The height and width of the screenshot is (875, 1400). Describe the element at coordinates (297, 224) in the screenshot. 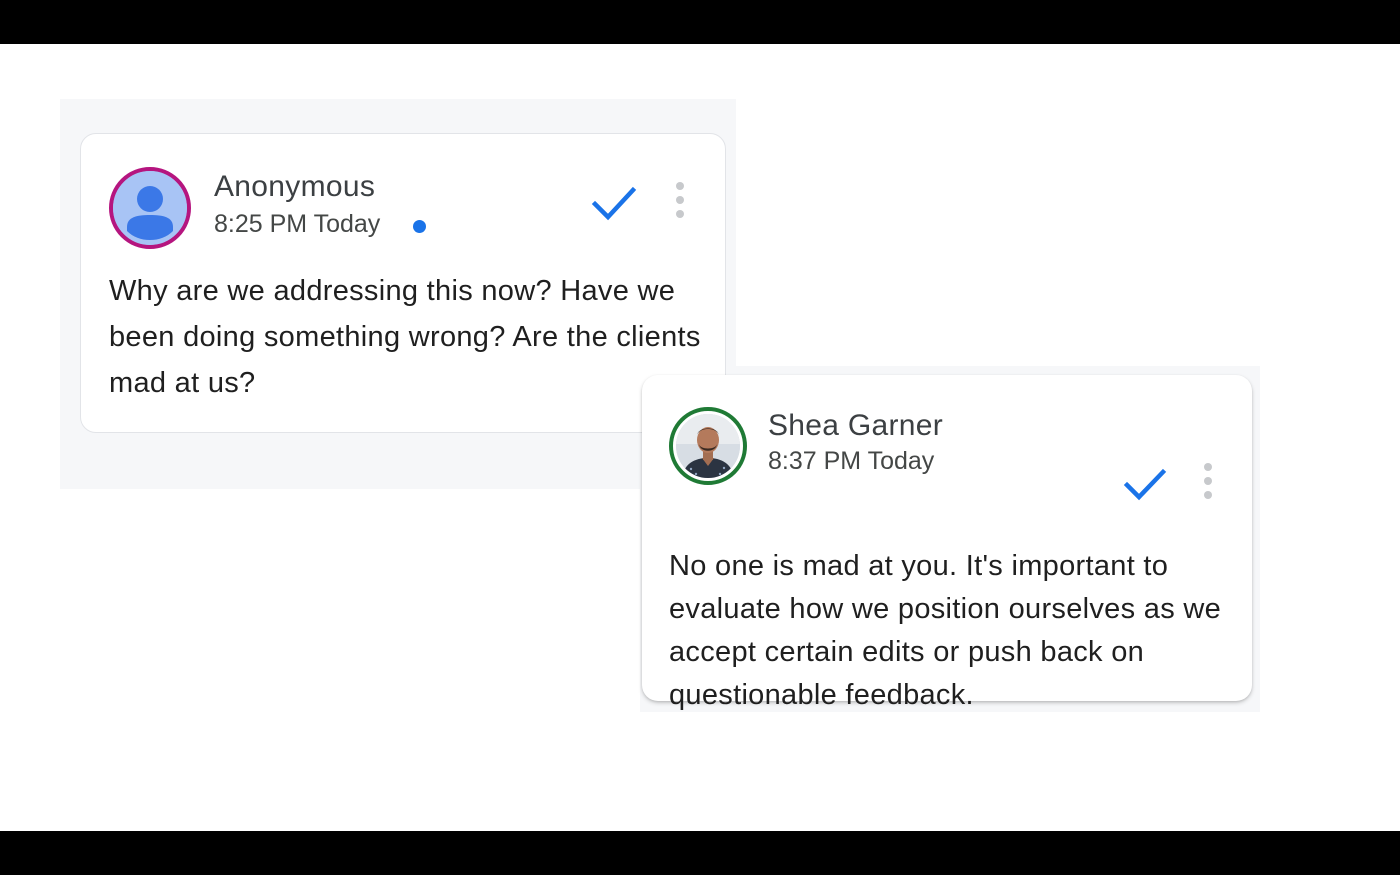

I see `comment-timestamp: 8:25 PM Today` at that location.